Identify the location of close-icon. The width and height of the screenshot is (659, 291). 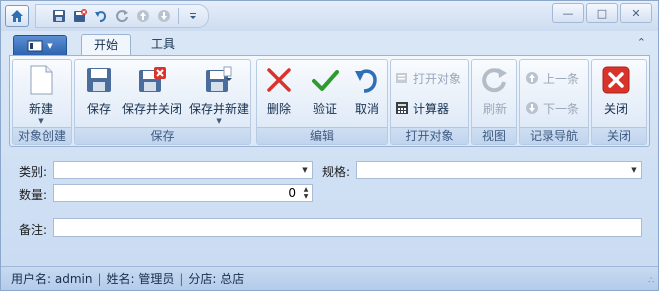
(616, 80).